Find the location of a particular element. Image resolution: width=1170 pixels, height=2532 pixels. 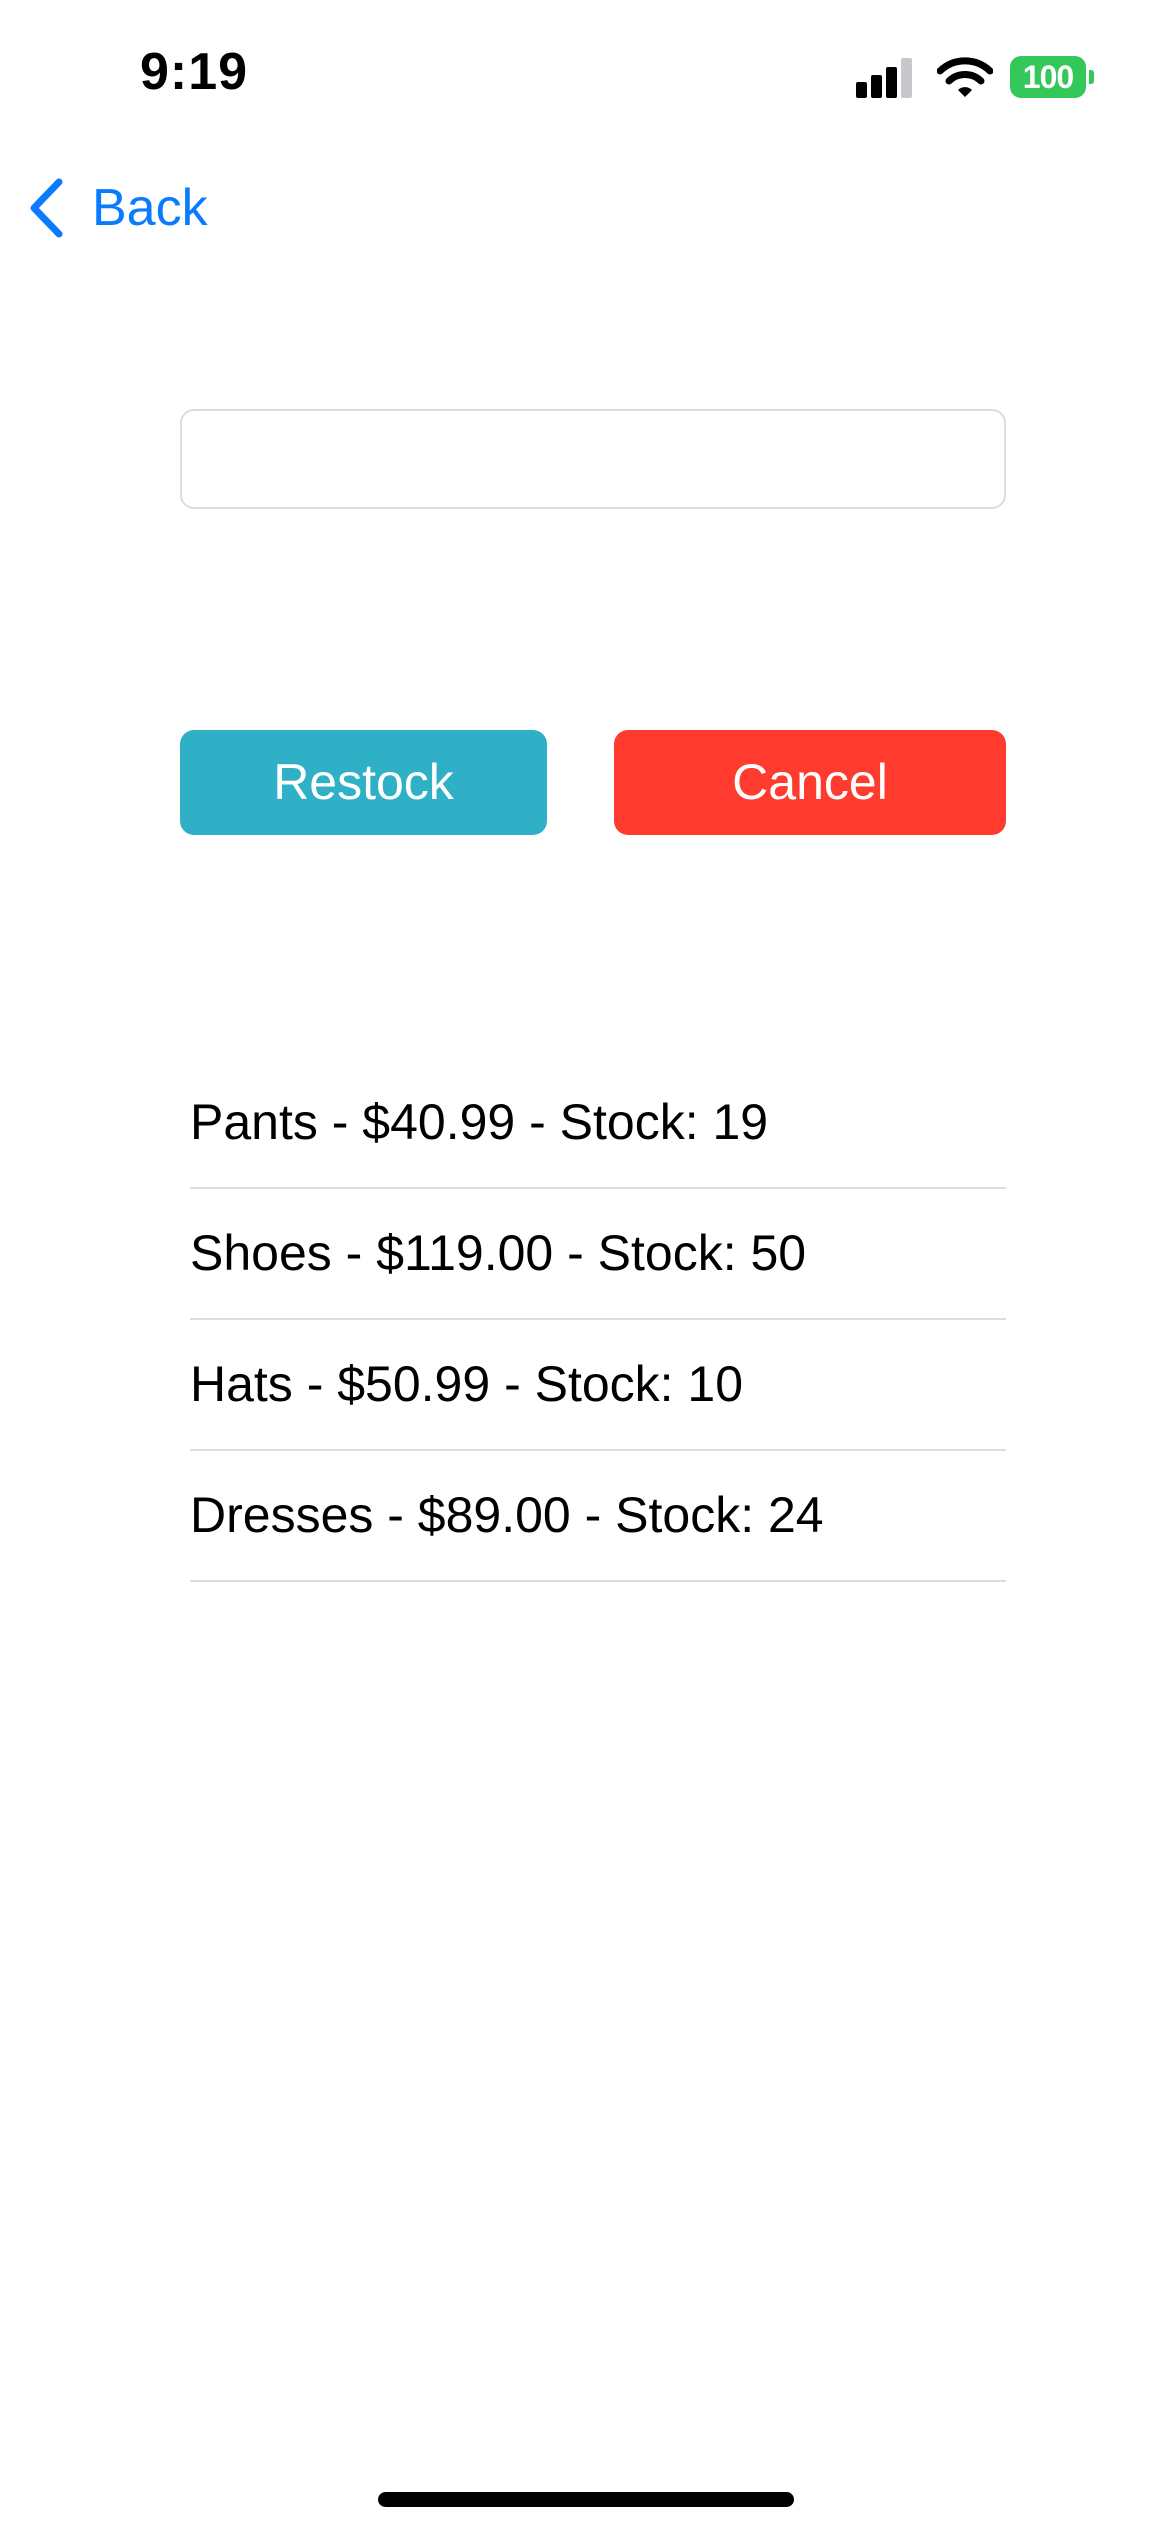

list-item: Shoes - $119.00 - Stock: 50 is located at coordinates (598, 1254).